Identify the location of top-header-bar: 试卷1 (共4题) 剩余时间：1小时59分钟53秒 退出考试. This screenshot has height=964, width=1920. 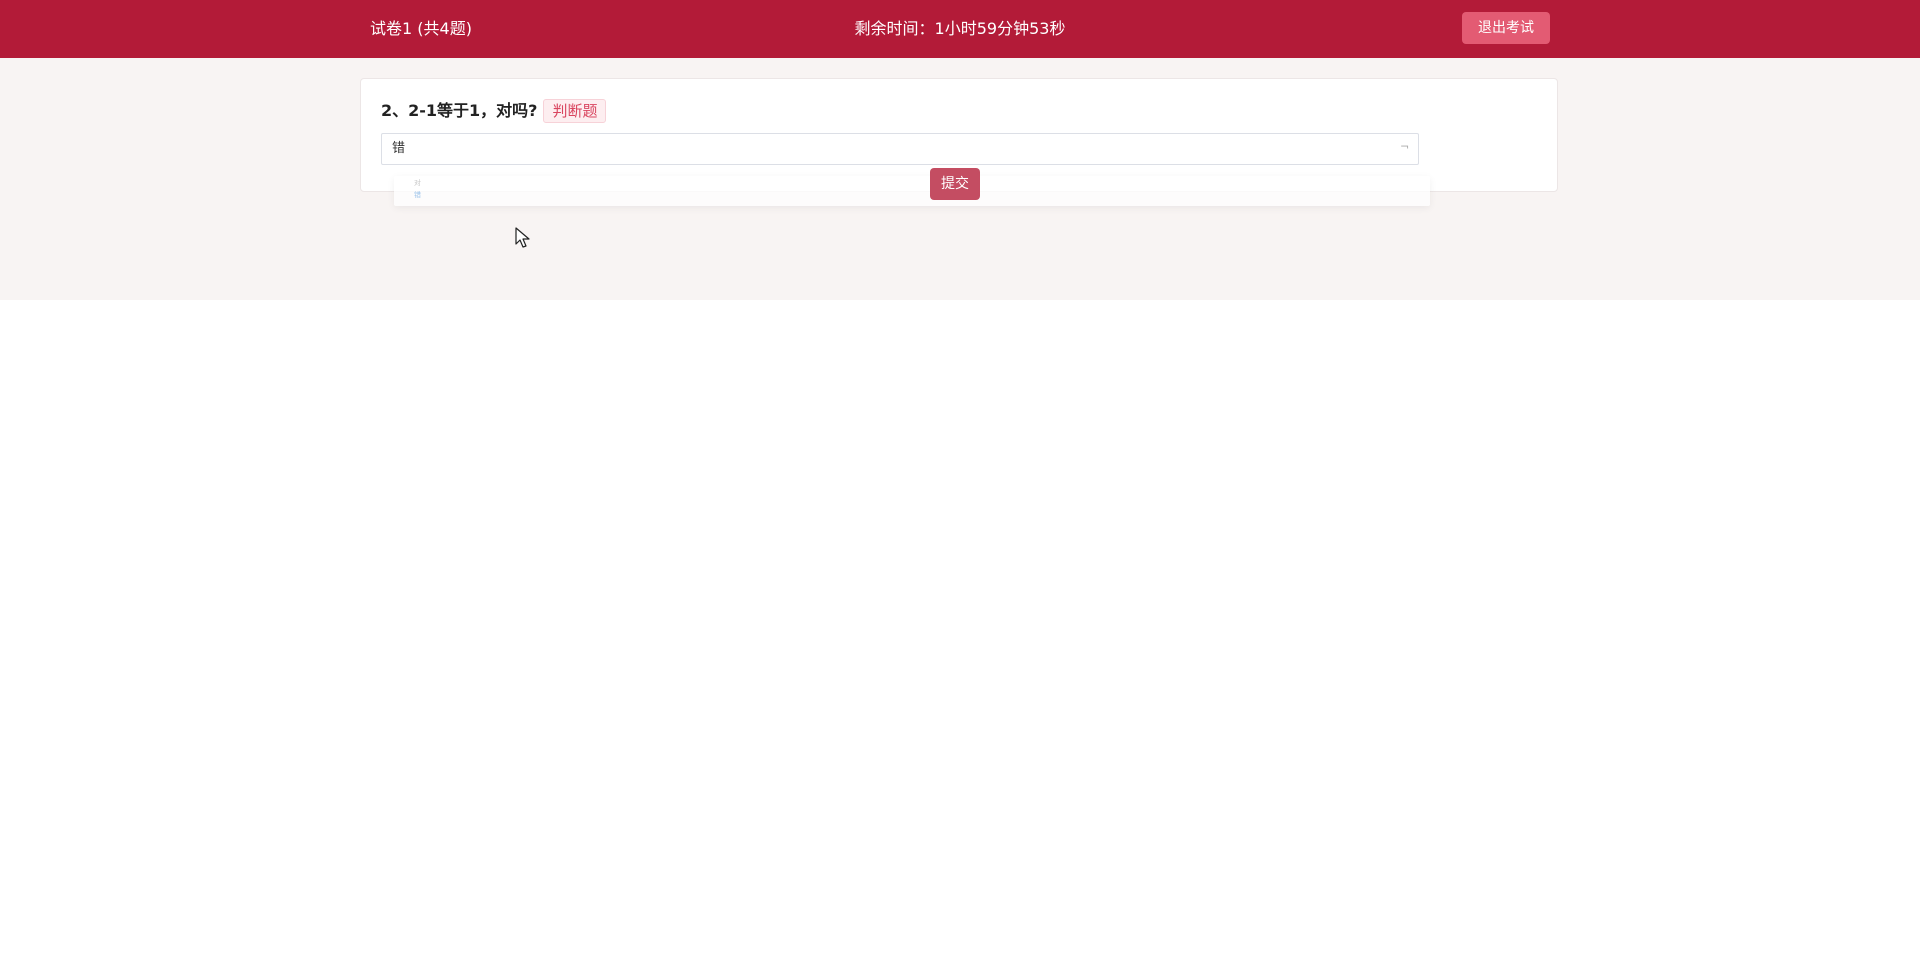
(960, 29).